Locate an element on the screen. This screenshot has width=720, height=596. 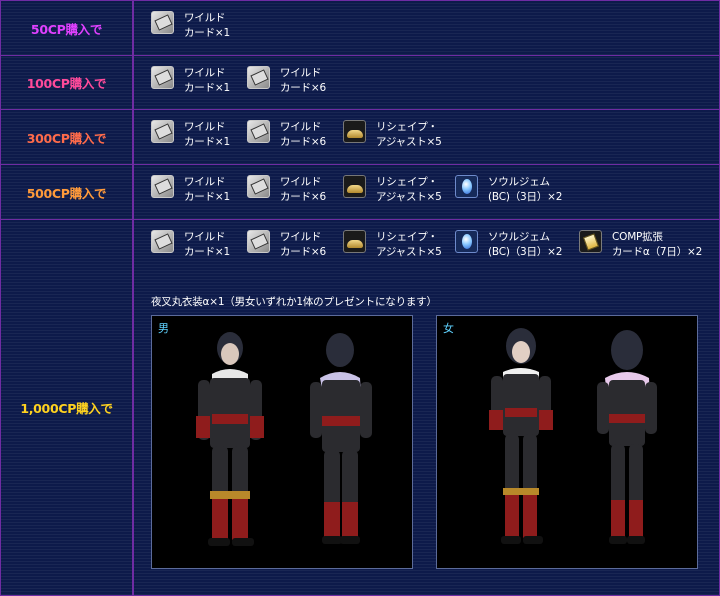
reward-cell: ワイルド カード×1 ワイルド カード×6 リシェイプ・ アジャスト×5 is located at coordinates (426, 137).